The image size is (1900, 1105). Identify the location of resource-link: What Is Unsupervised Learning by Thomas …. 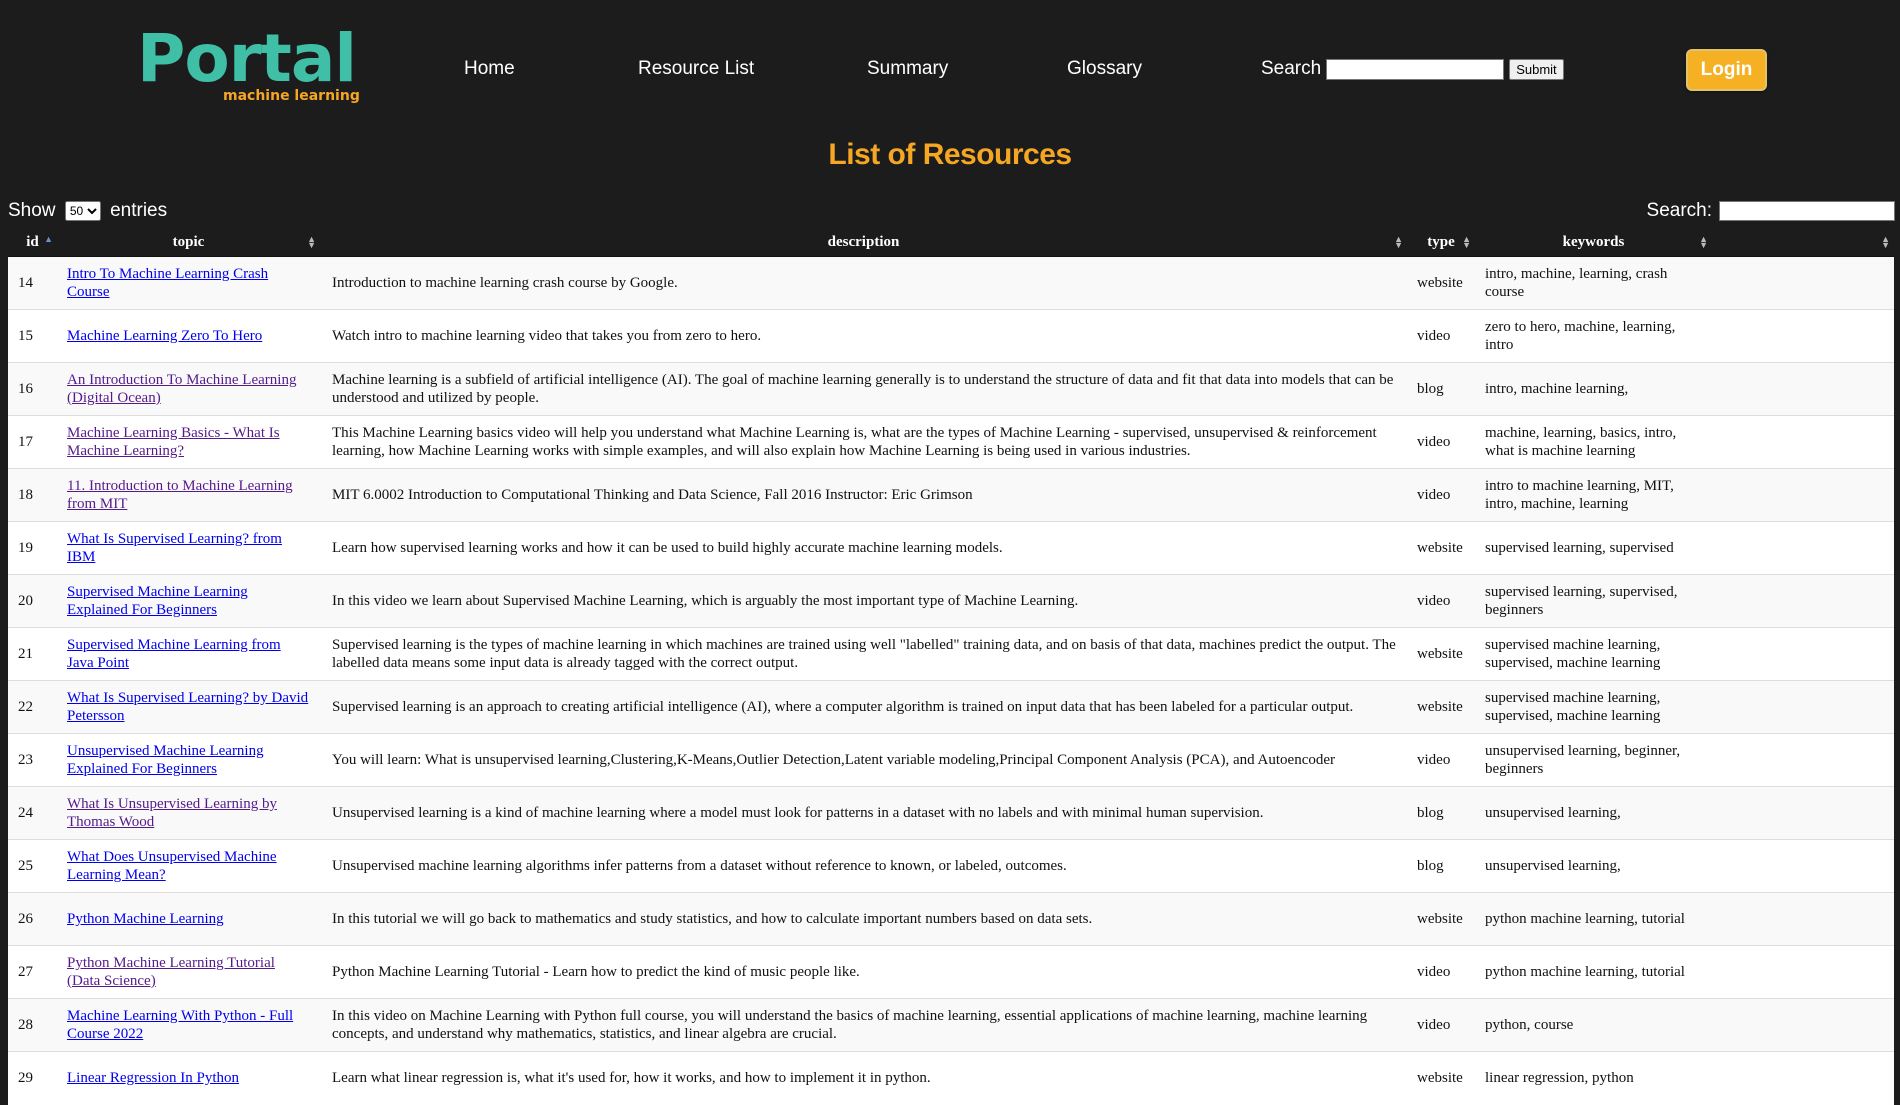
(172, 813).